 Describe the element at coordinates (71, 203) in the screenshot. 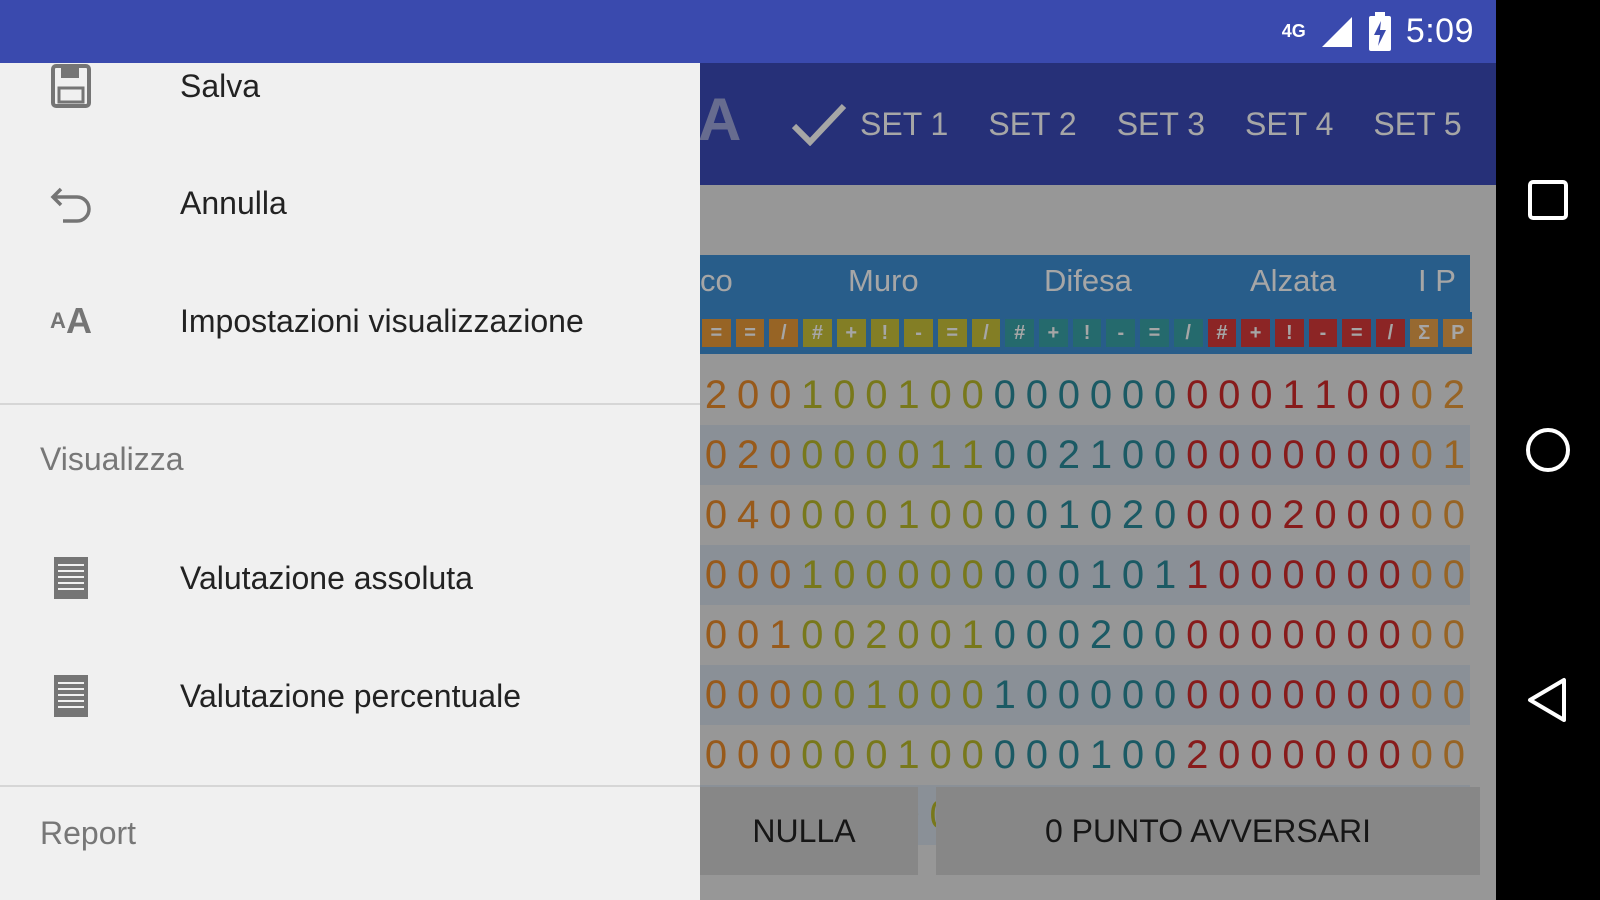

I see `undo-icon` at that location.